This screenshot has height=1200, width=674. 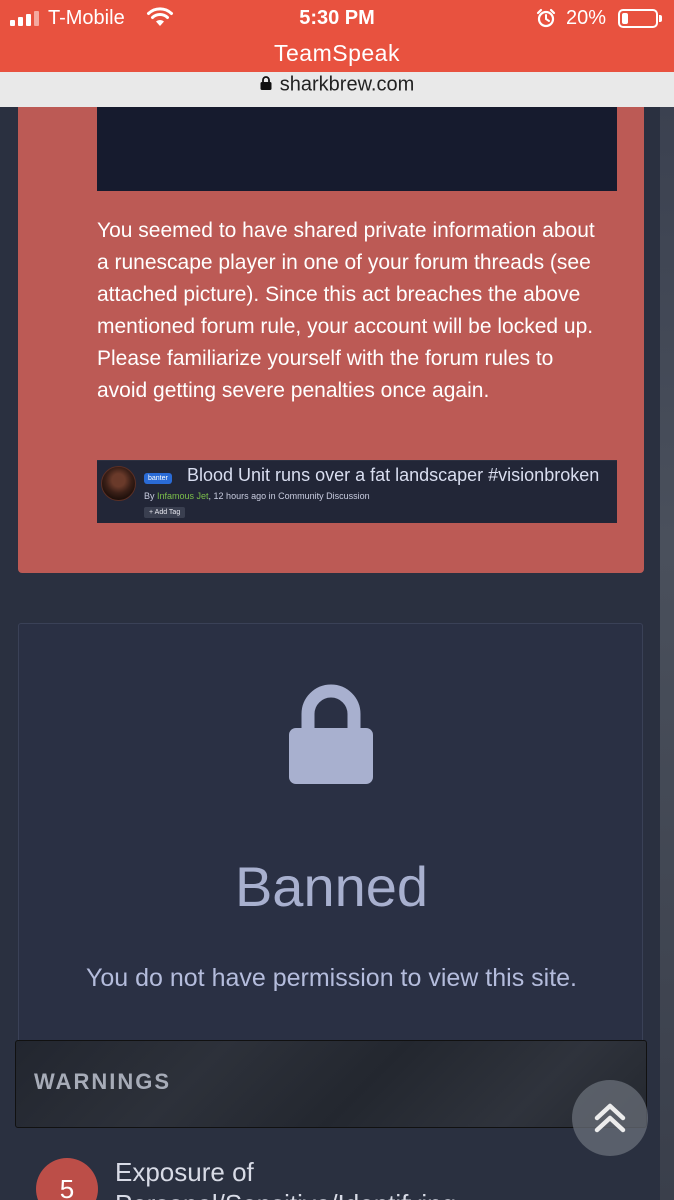 I want to click on banned-title: Banned, so click(x=331, y=886).